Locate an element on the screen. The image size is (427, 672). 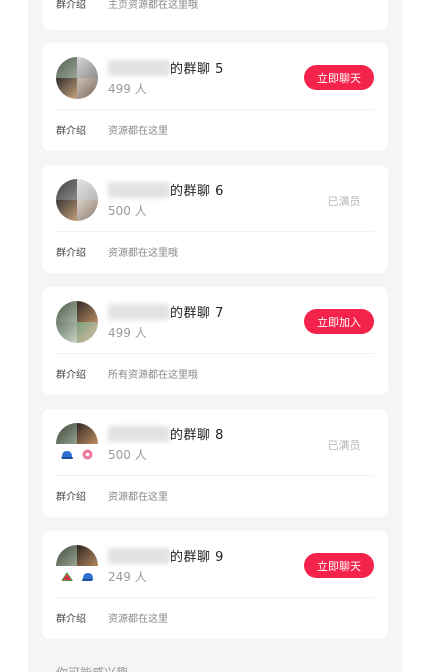
group-intro-text: 主页资源都在这里哦 is located at coordinates (153, 5).